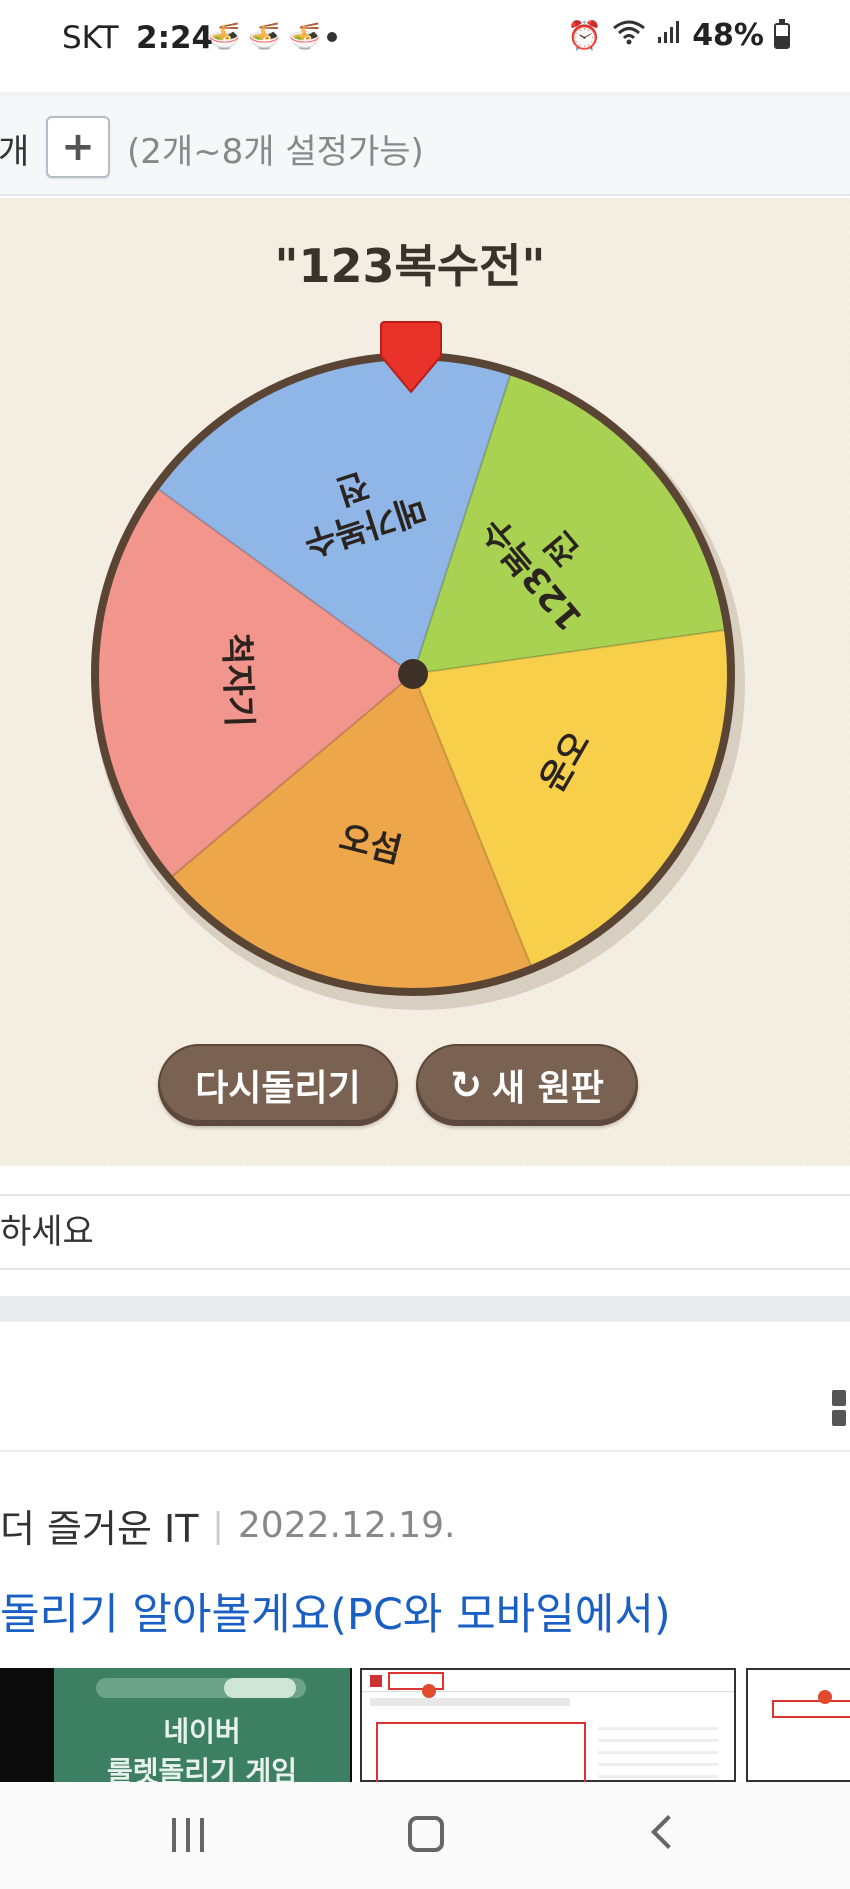  Describe the element at coordinates (658, 1750) in the screenshot. I see `thumbnail-side-list` at that location.